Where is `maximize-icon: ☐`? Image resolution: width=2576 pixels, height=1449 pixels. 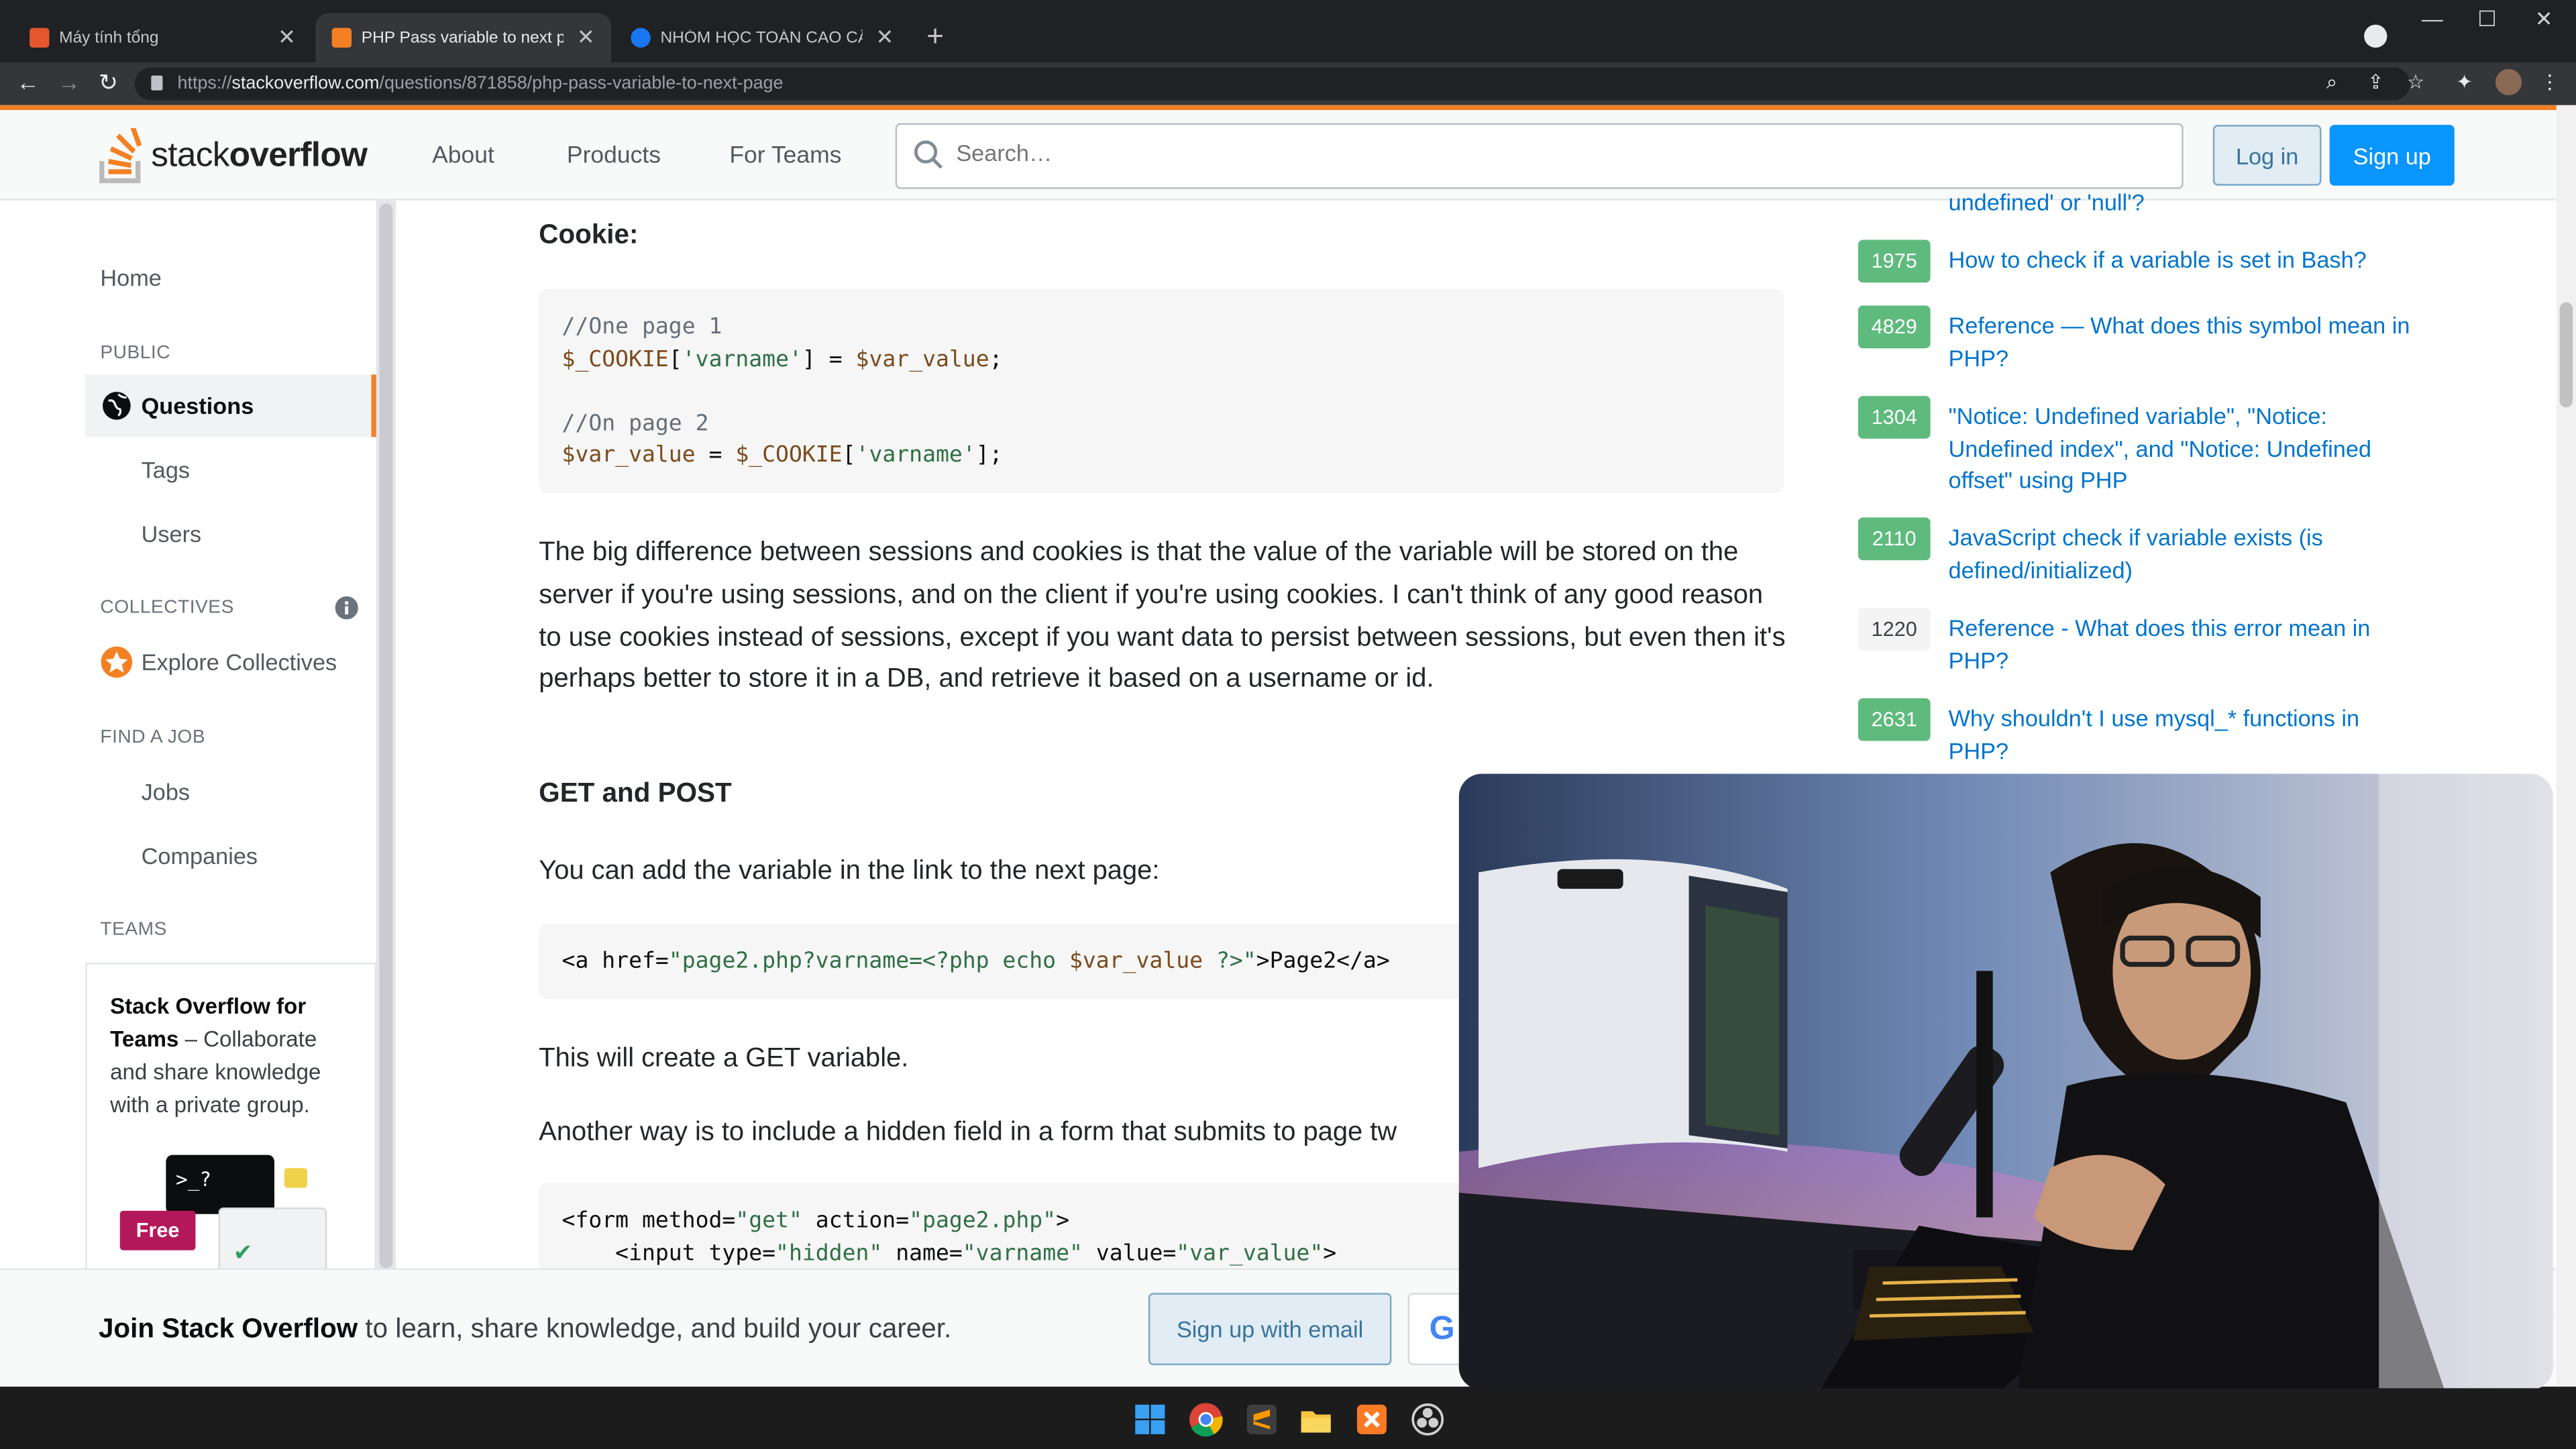 maximize-icon: ☐ is located at coordinates (2487, 20).